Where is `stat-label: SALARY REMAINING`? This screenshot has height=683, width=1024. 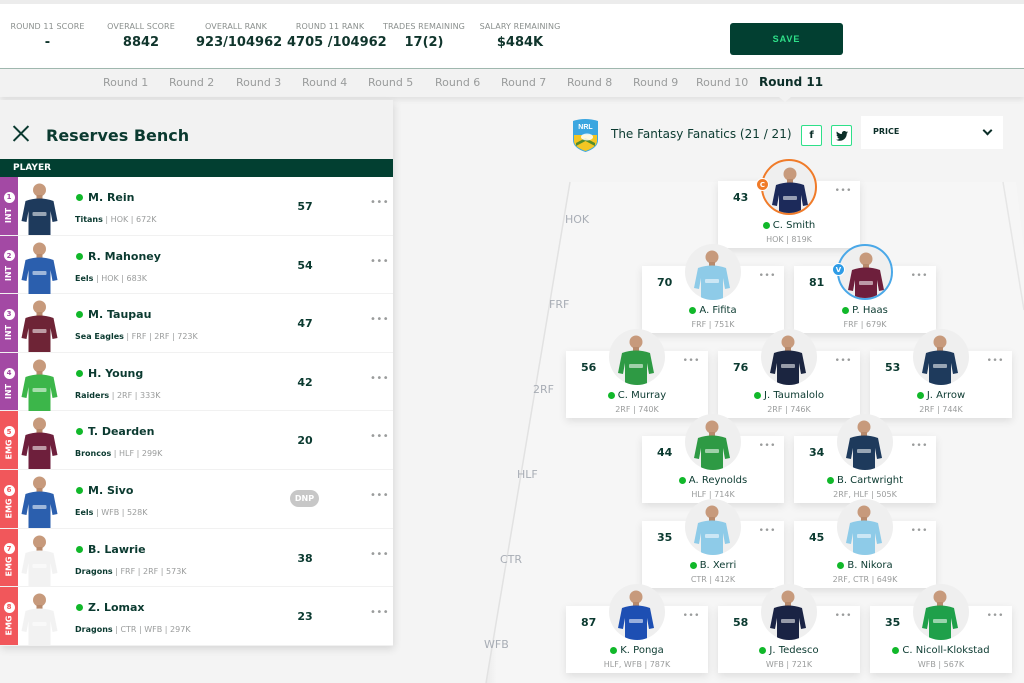
stat-label: SALARY REMAINING is located at coordinates (520, 26).